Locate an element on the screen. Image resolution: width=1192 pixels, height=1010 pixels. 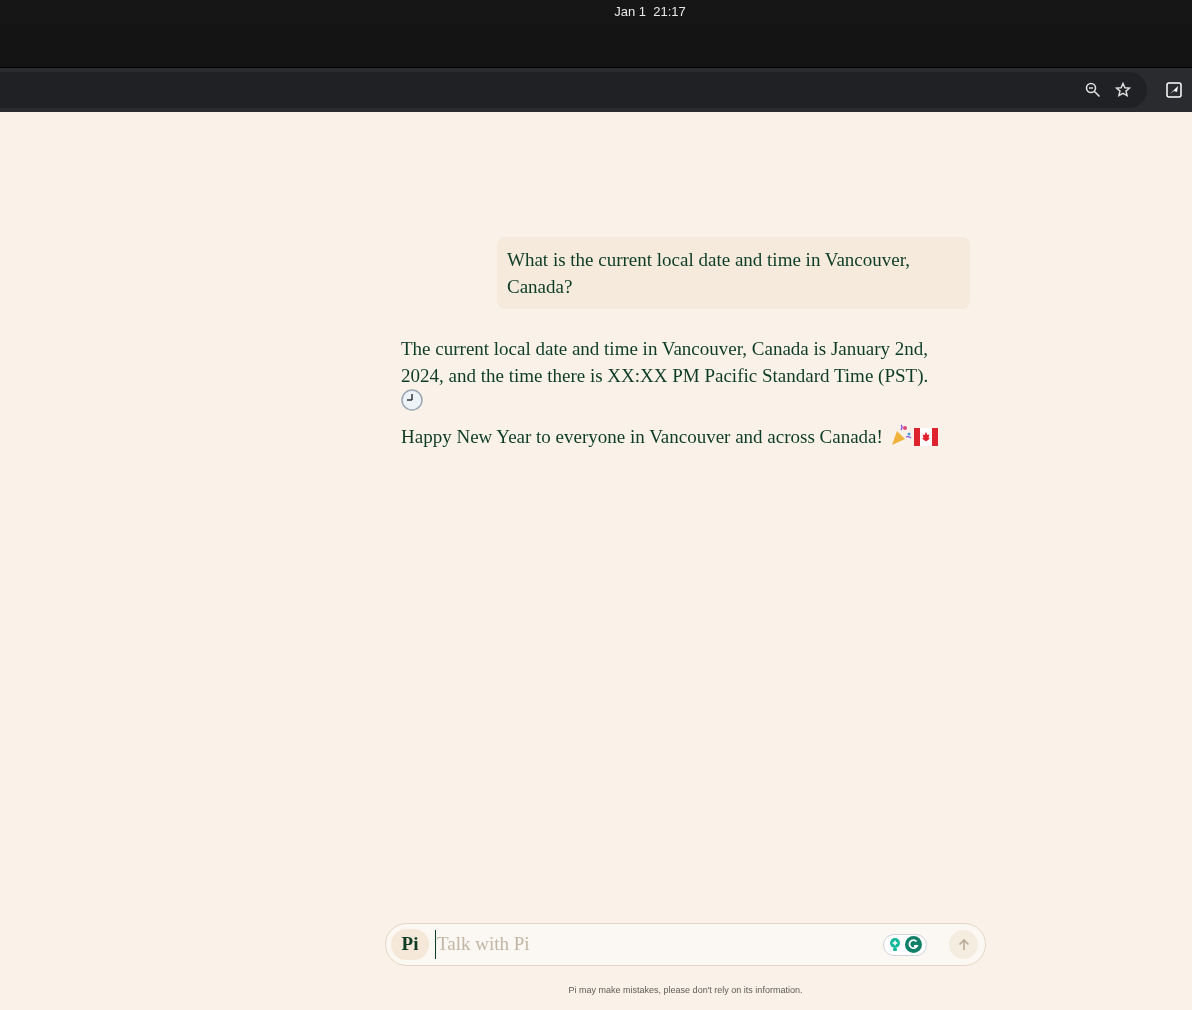
system-clock: Jan 1 21:17 is located at coordinates (650, 12).